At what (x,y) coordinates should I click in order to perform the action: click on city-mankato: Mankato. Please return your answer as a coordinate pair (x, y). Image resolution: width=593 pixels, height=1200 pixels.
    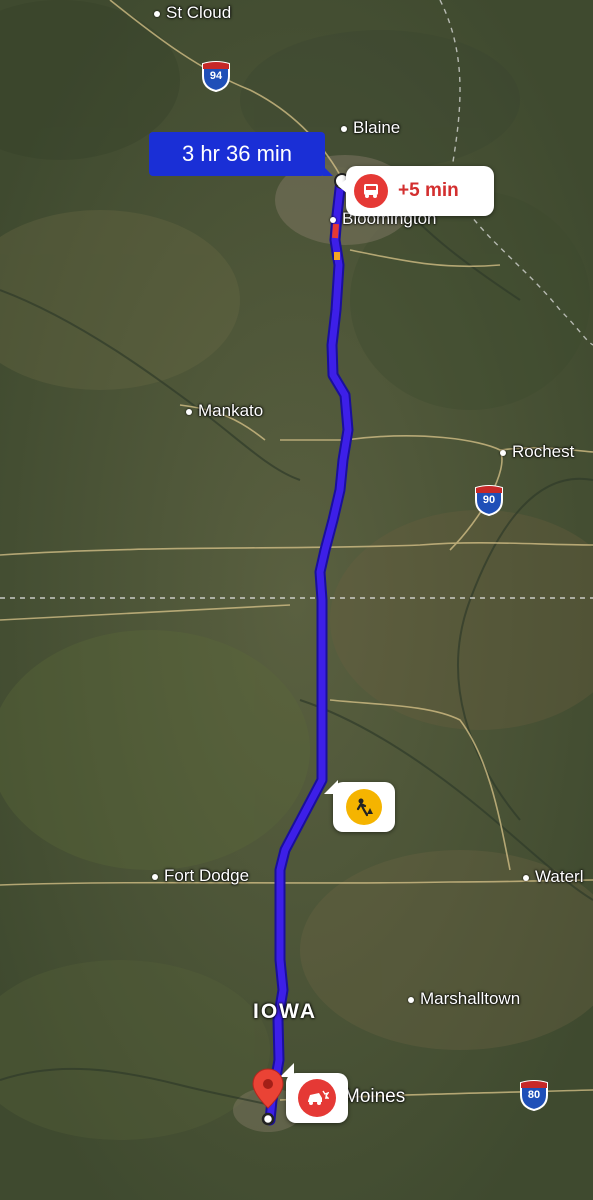
    Looking at the image, I should click on (224, 411).